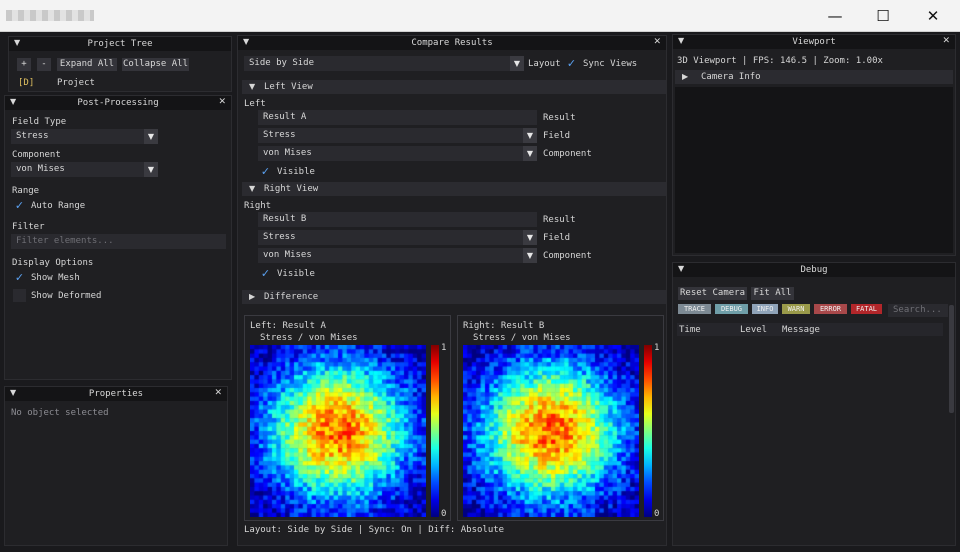 The height and width of the screenshot is (552, 960). I want to click on column-header-message: Message, so click(801, 330).